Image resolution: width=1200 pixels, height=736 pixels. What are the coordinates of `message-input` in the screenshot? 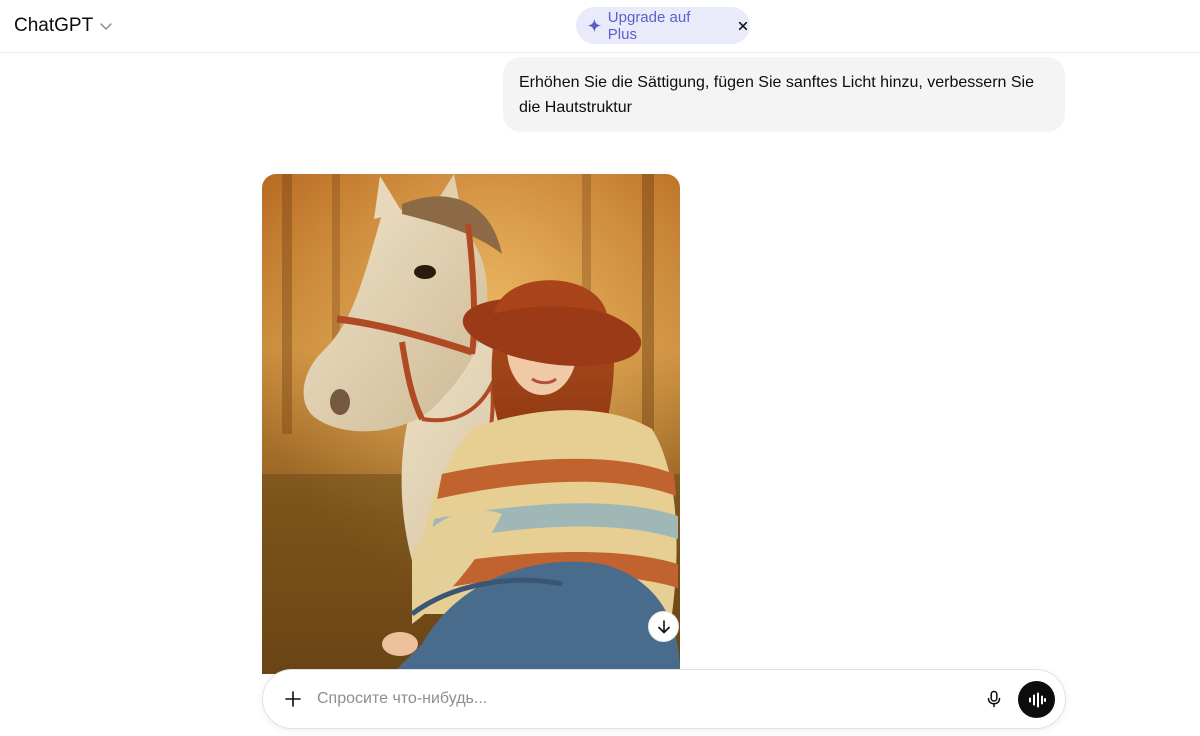 It's located at (637, 699).